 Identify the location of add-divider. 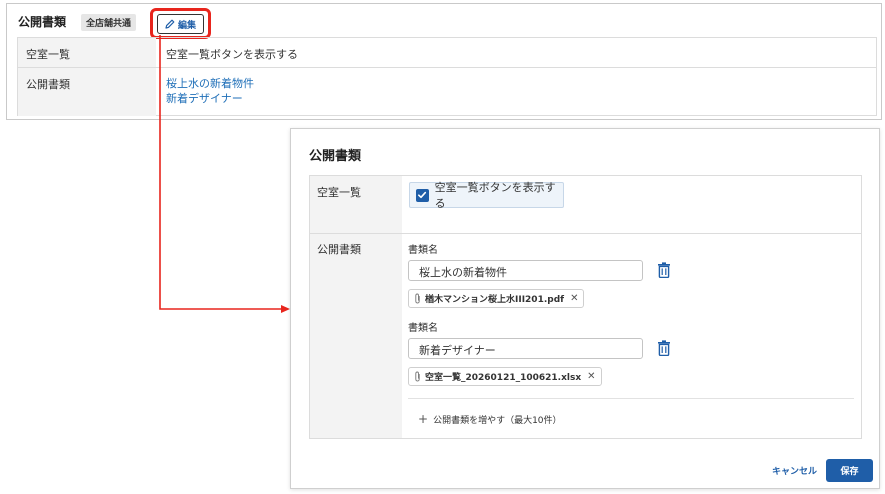
(631, 398).